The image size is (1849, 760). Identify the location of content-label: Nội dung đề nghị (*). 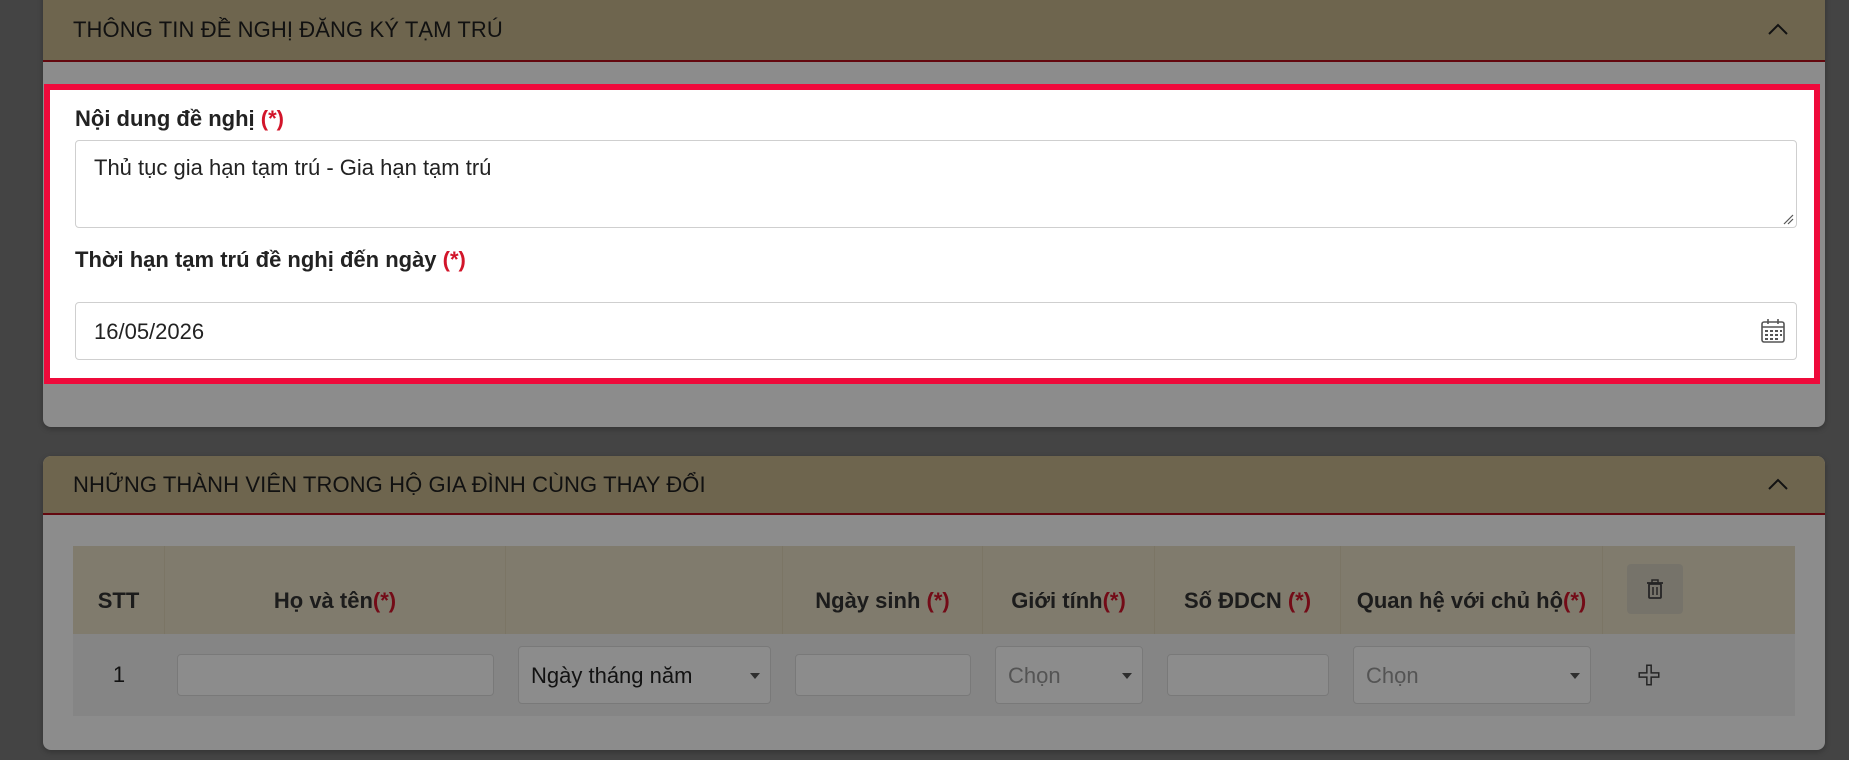
(179, 119).